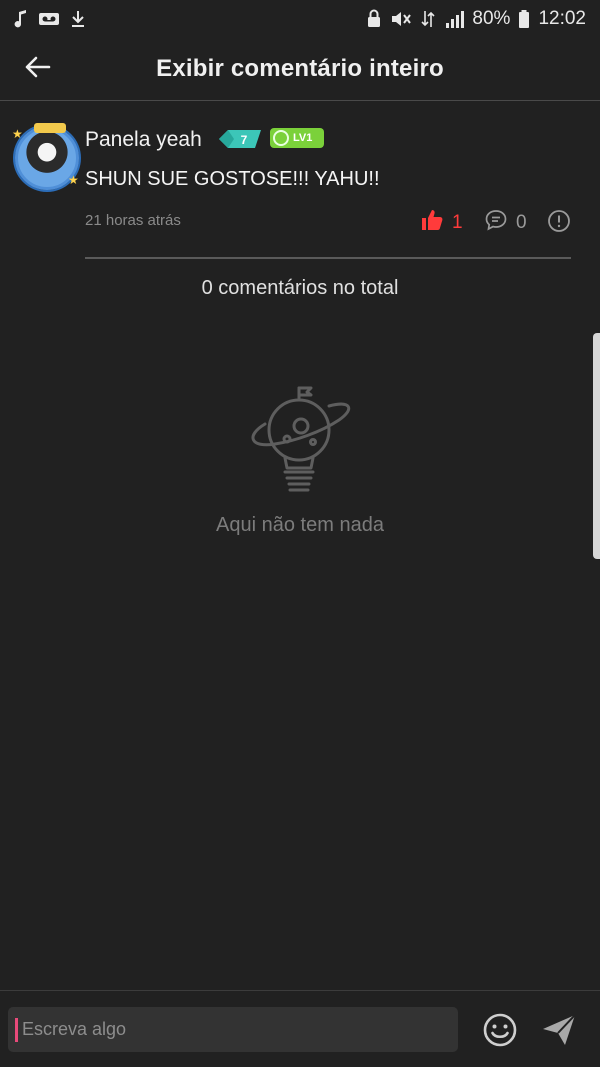 Image resolution: width=600 pixels, height=1067 pixels. What do you see at coordinates (596, 446) in the screenshot?
I see `scroll-handle` at bounding box center [596, 446].